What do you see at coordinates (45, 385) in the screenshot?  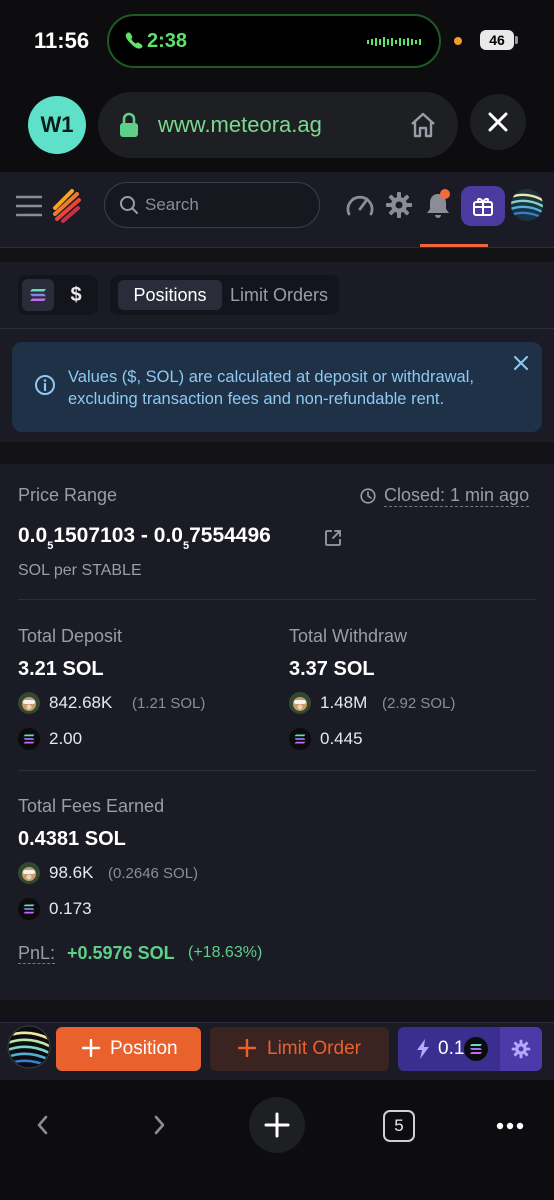 I see `info-icon` at bounding box center [45, 385].